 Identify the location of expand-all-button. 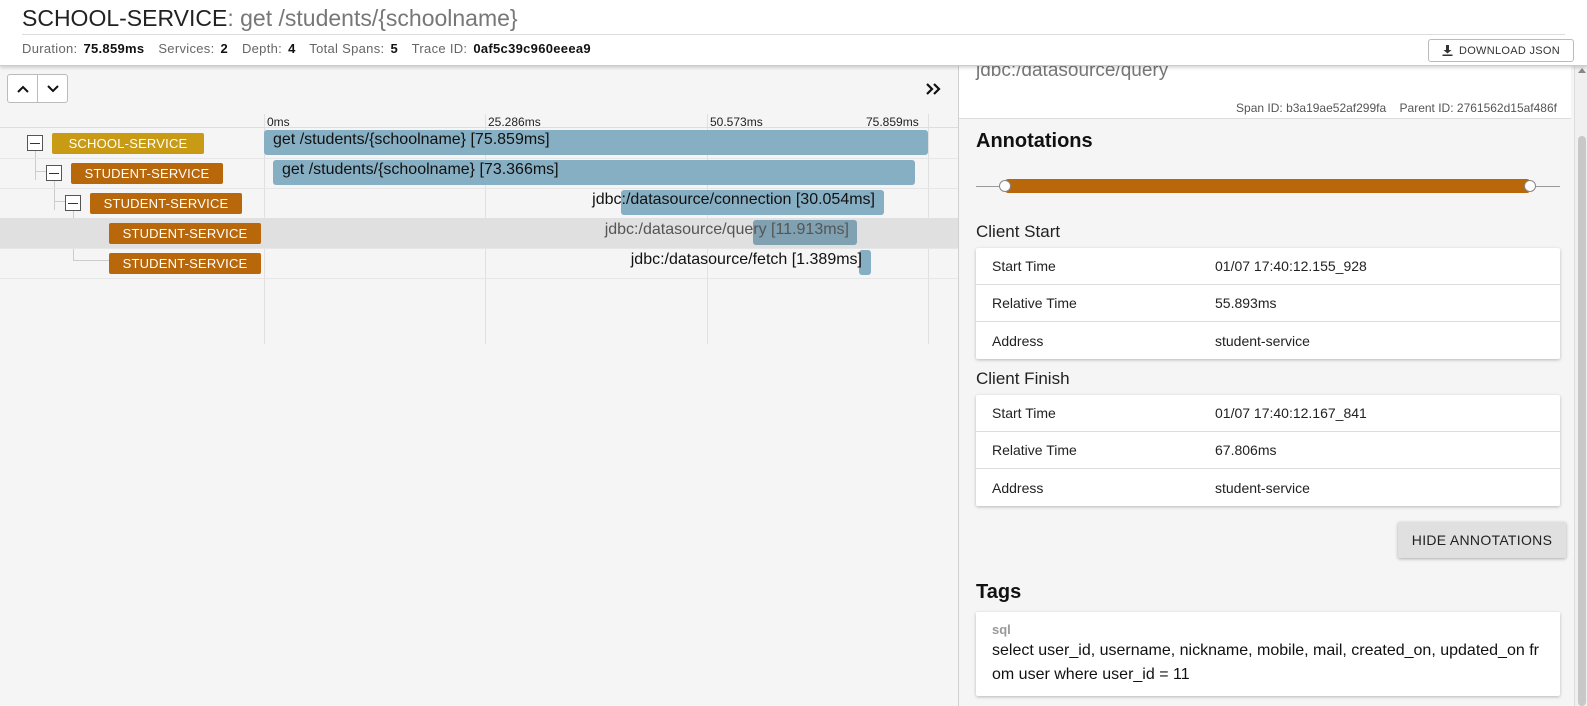
(52, 88).